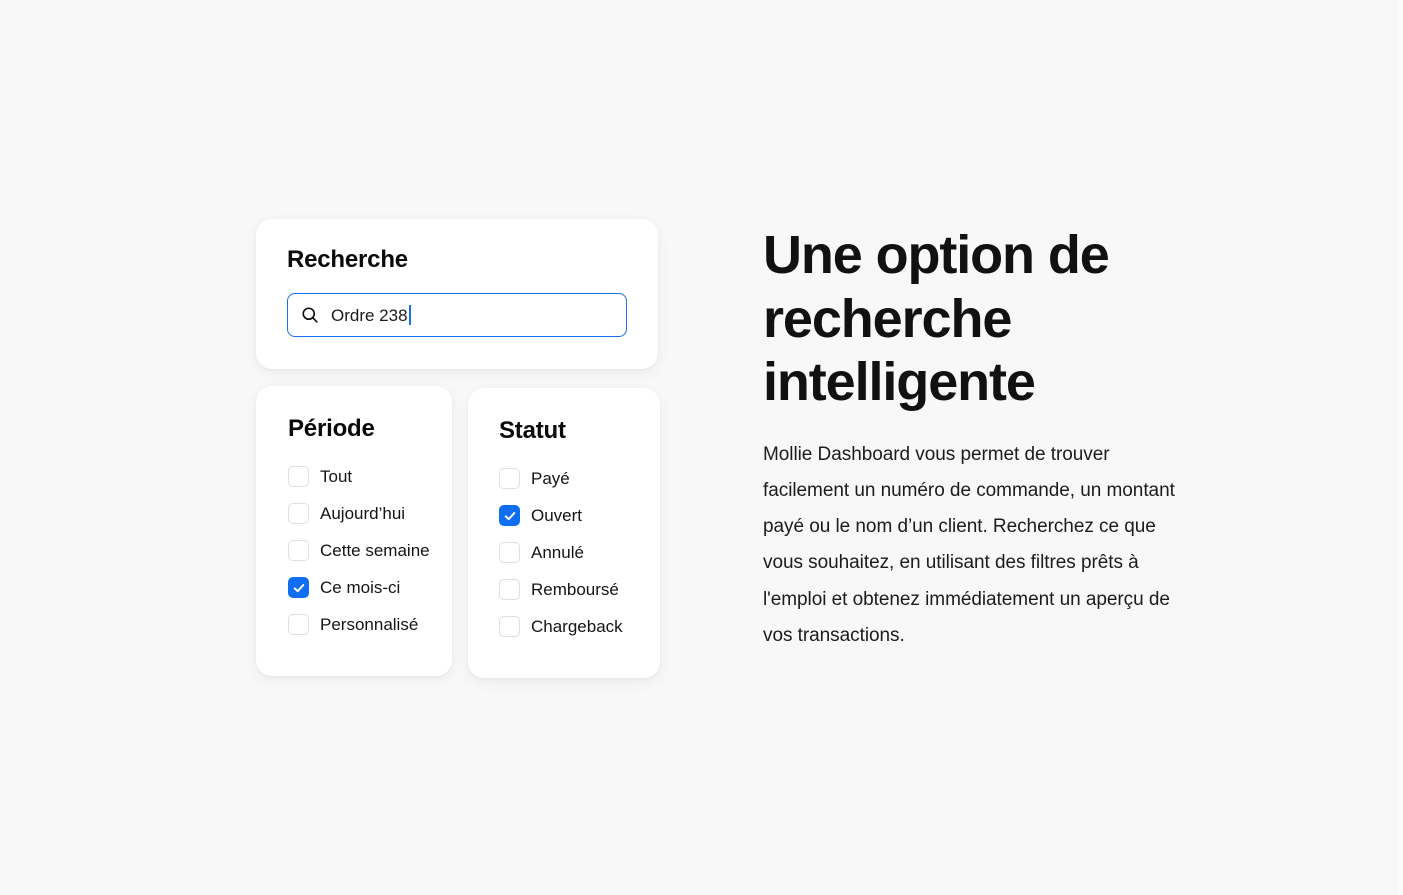 The height and width of the screenshot is (895, 1403). What do you see at coordinates (557, 516) in the screenshot?
I see `status-option-label: Ouvert` at bounding box center [557, 516].